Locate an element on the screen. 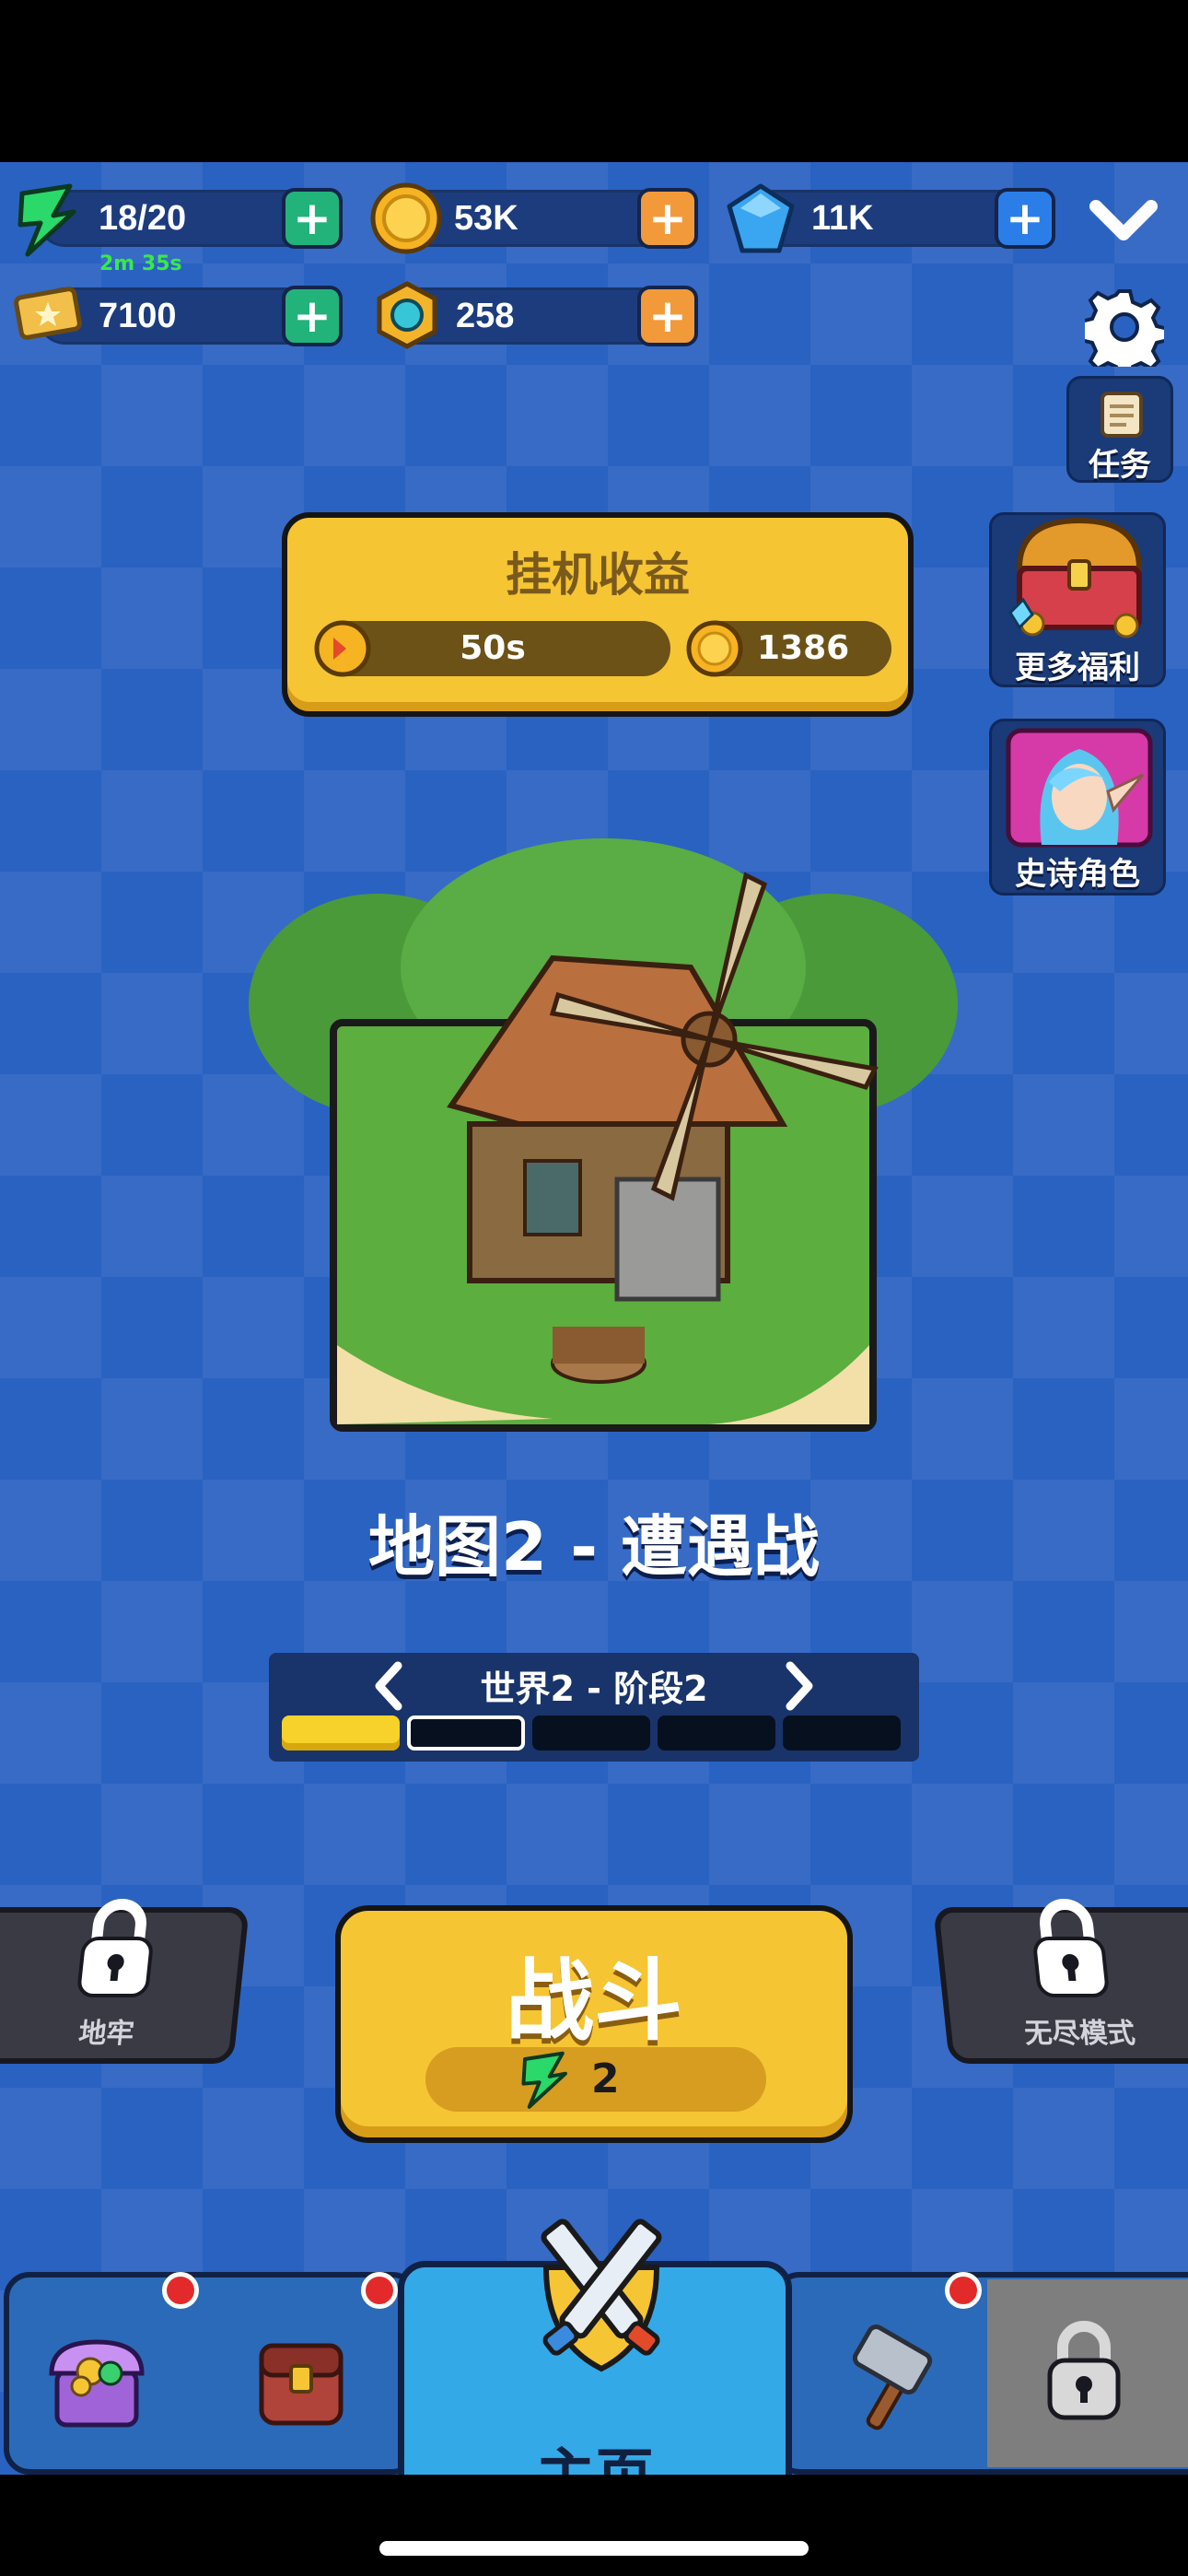 This screenshot has width=1188, height=2576. nav-inventory-tab is located at coordinates (301, 2378).